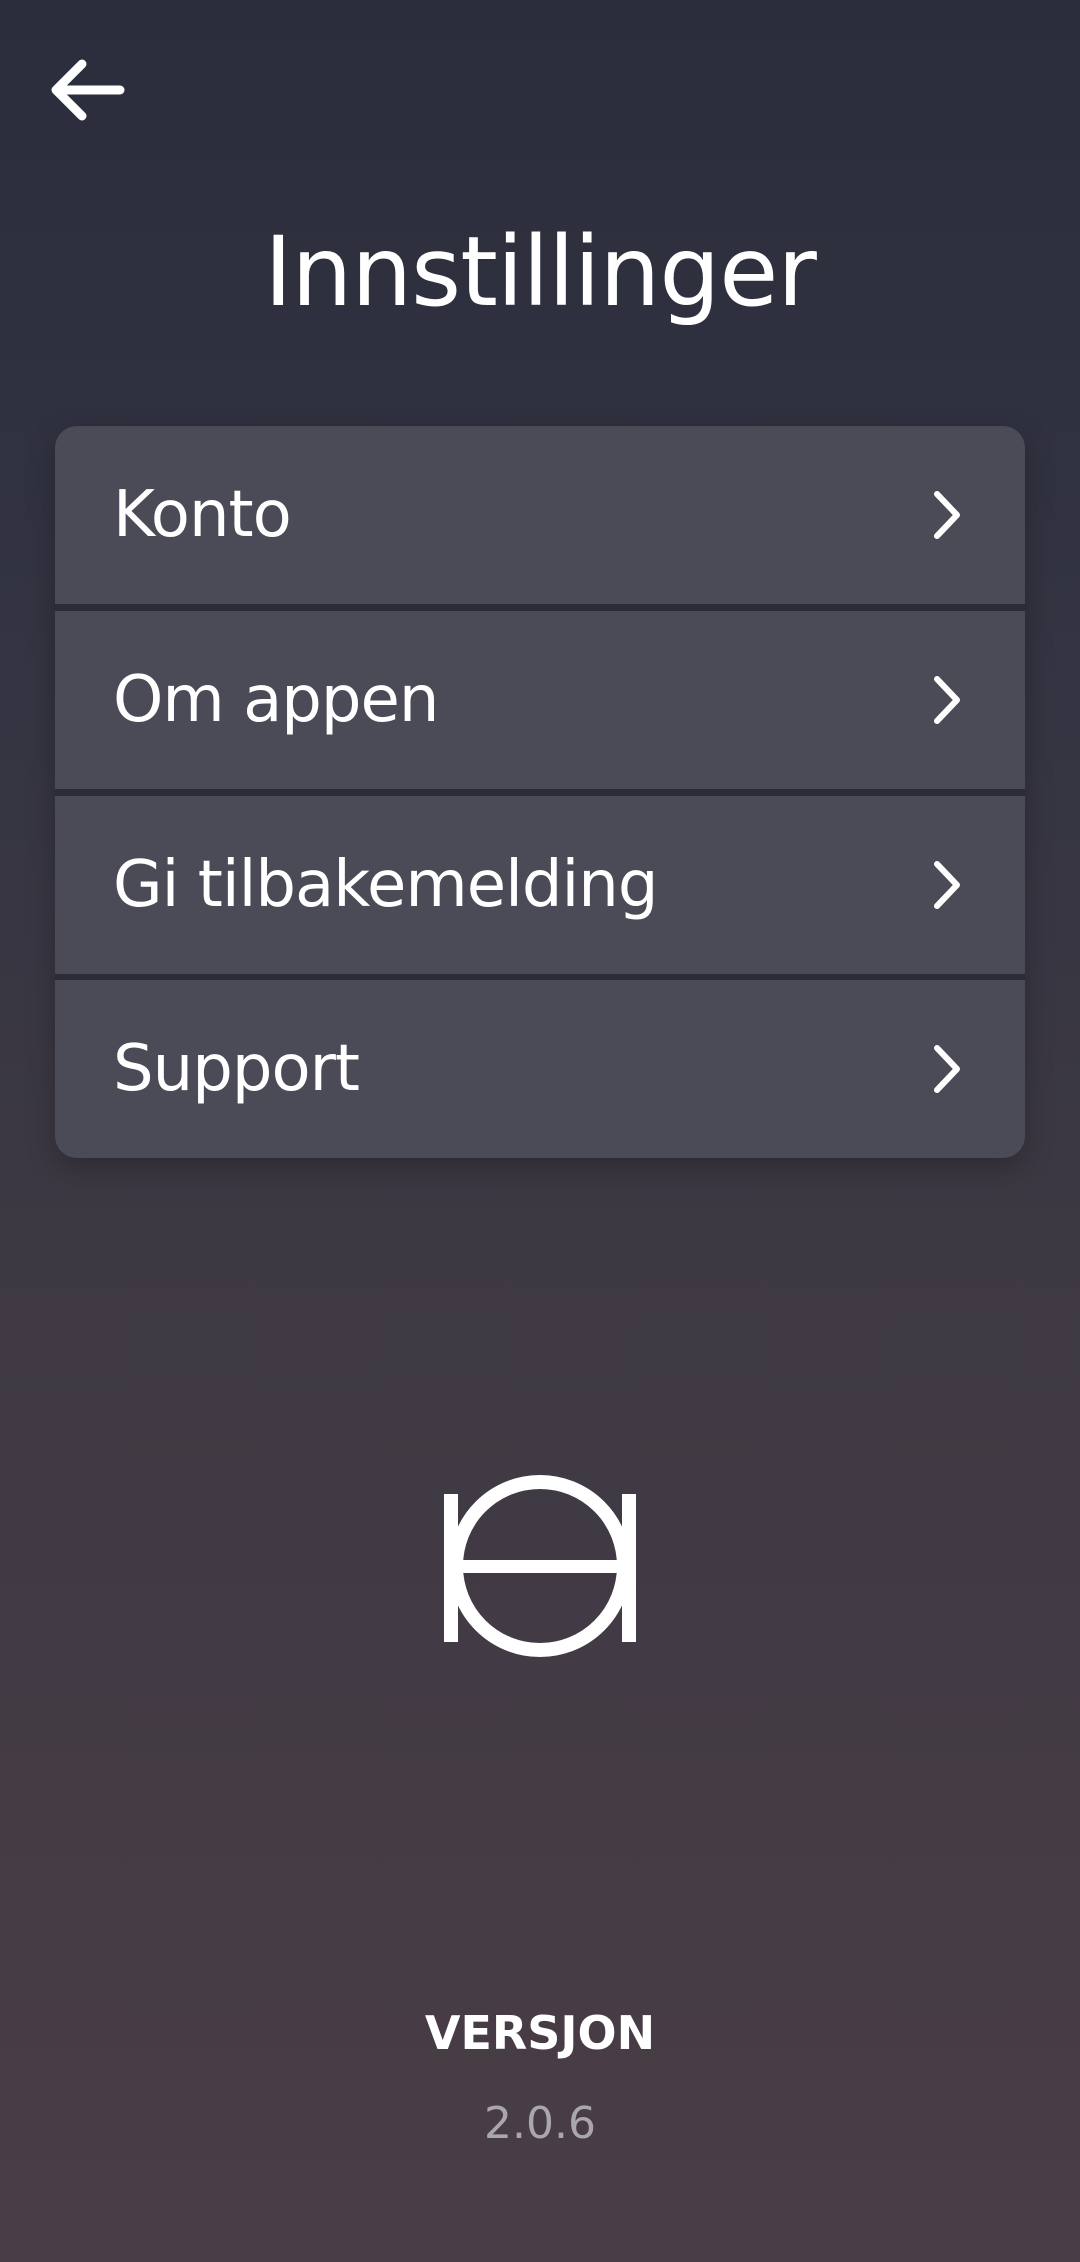 This screenshot has height=2262, width=1080. I want to click on menu-item-label: Support, so click(236, 1069).